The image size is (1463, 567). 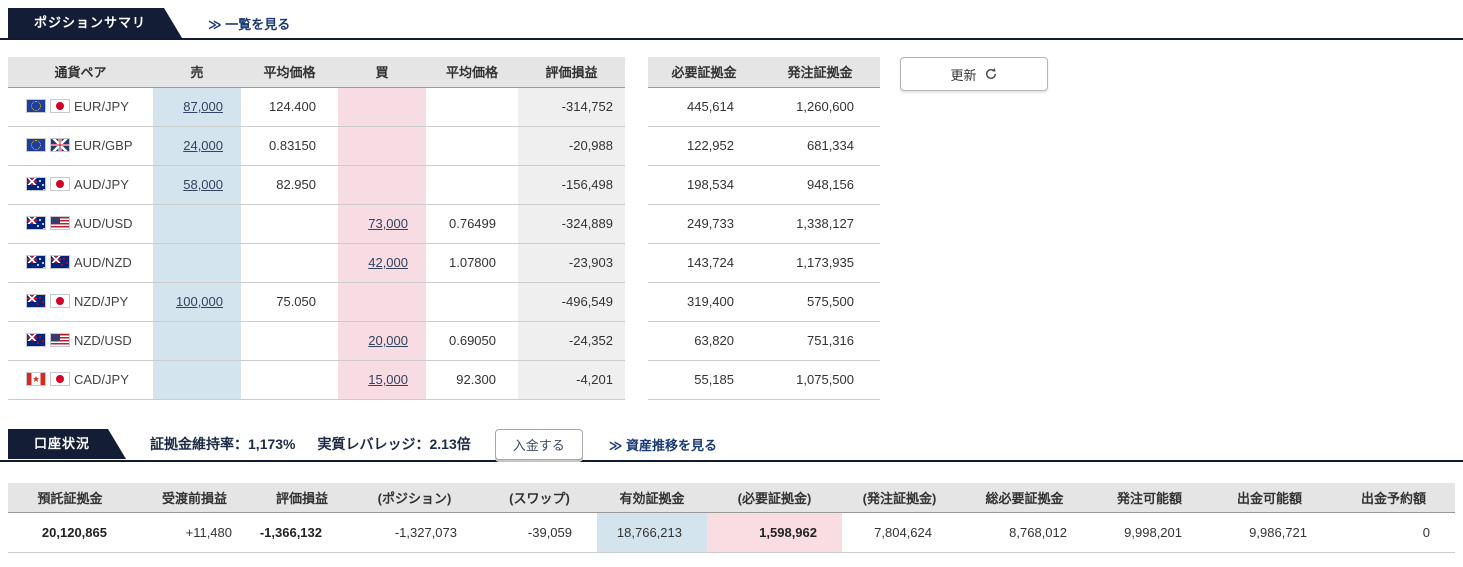 What do you see at coordinates (1269, 532) in the screenshot?
I see `withdrawable-amount-value: 9,986,721` at bounding box center [1269, 532].